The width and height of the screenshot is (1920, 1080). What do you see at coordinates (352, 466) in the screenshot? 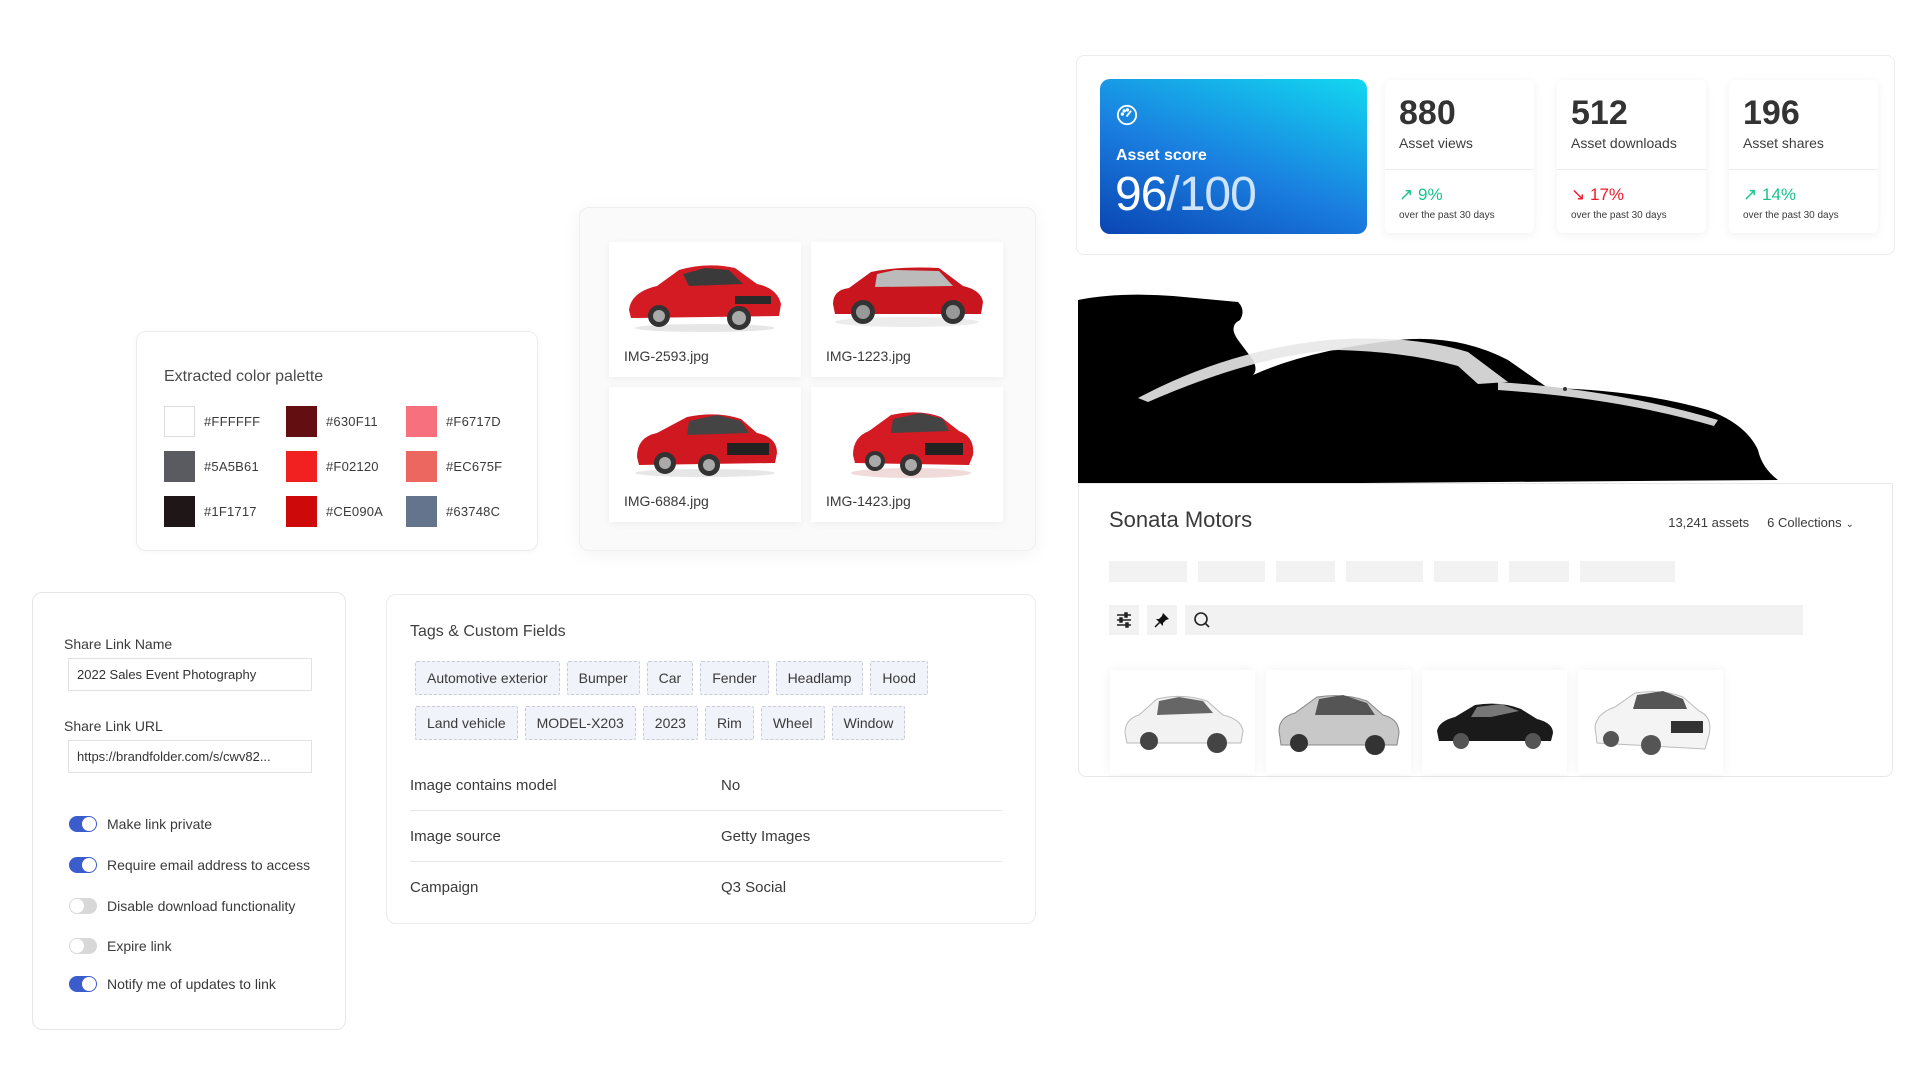
I see `swatch-label: #F02120` at bounding box center [352, 466].